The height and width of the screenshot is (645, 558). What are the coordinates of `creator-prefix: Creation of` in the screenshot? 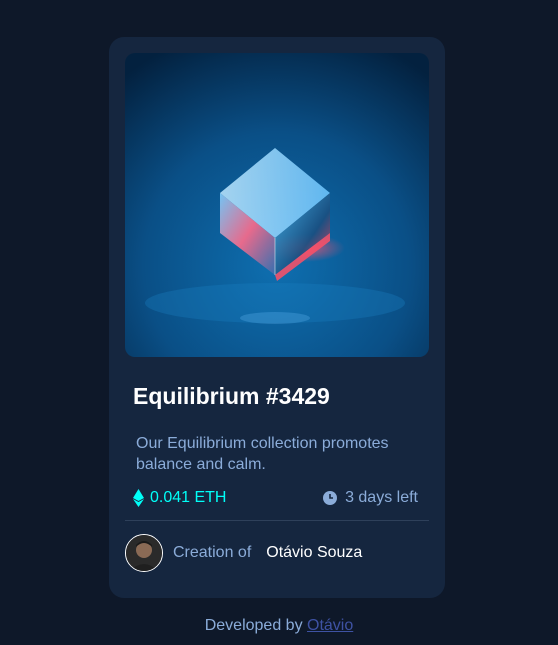 It's located at (212, 552).